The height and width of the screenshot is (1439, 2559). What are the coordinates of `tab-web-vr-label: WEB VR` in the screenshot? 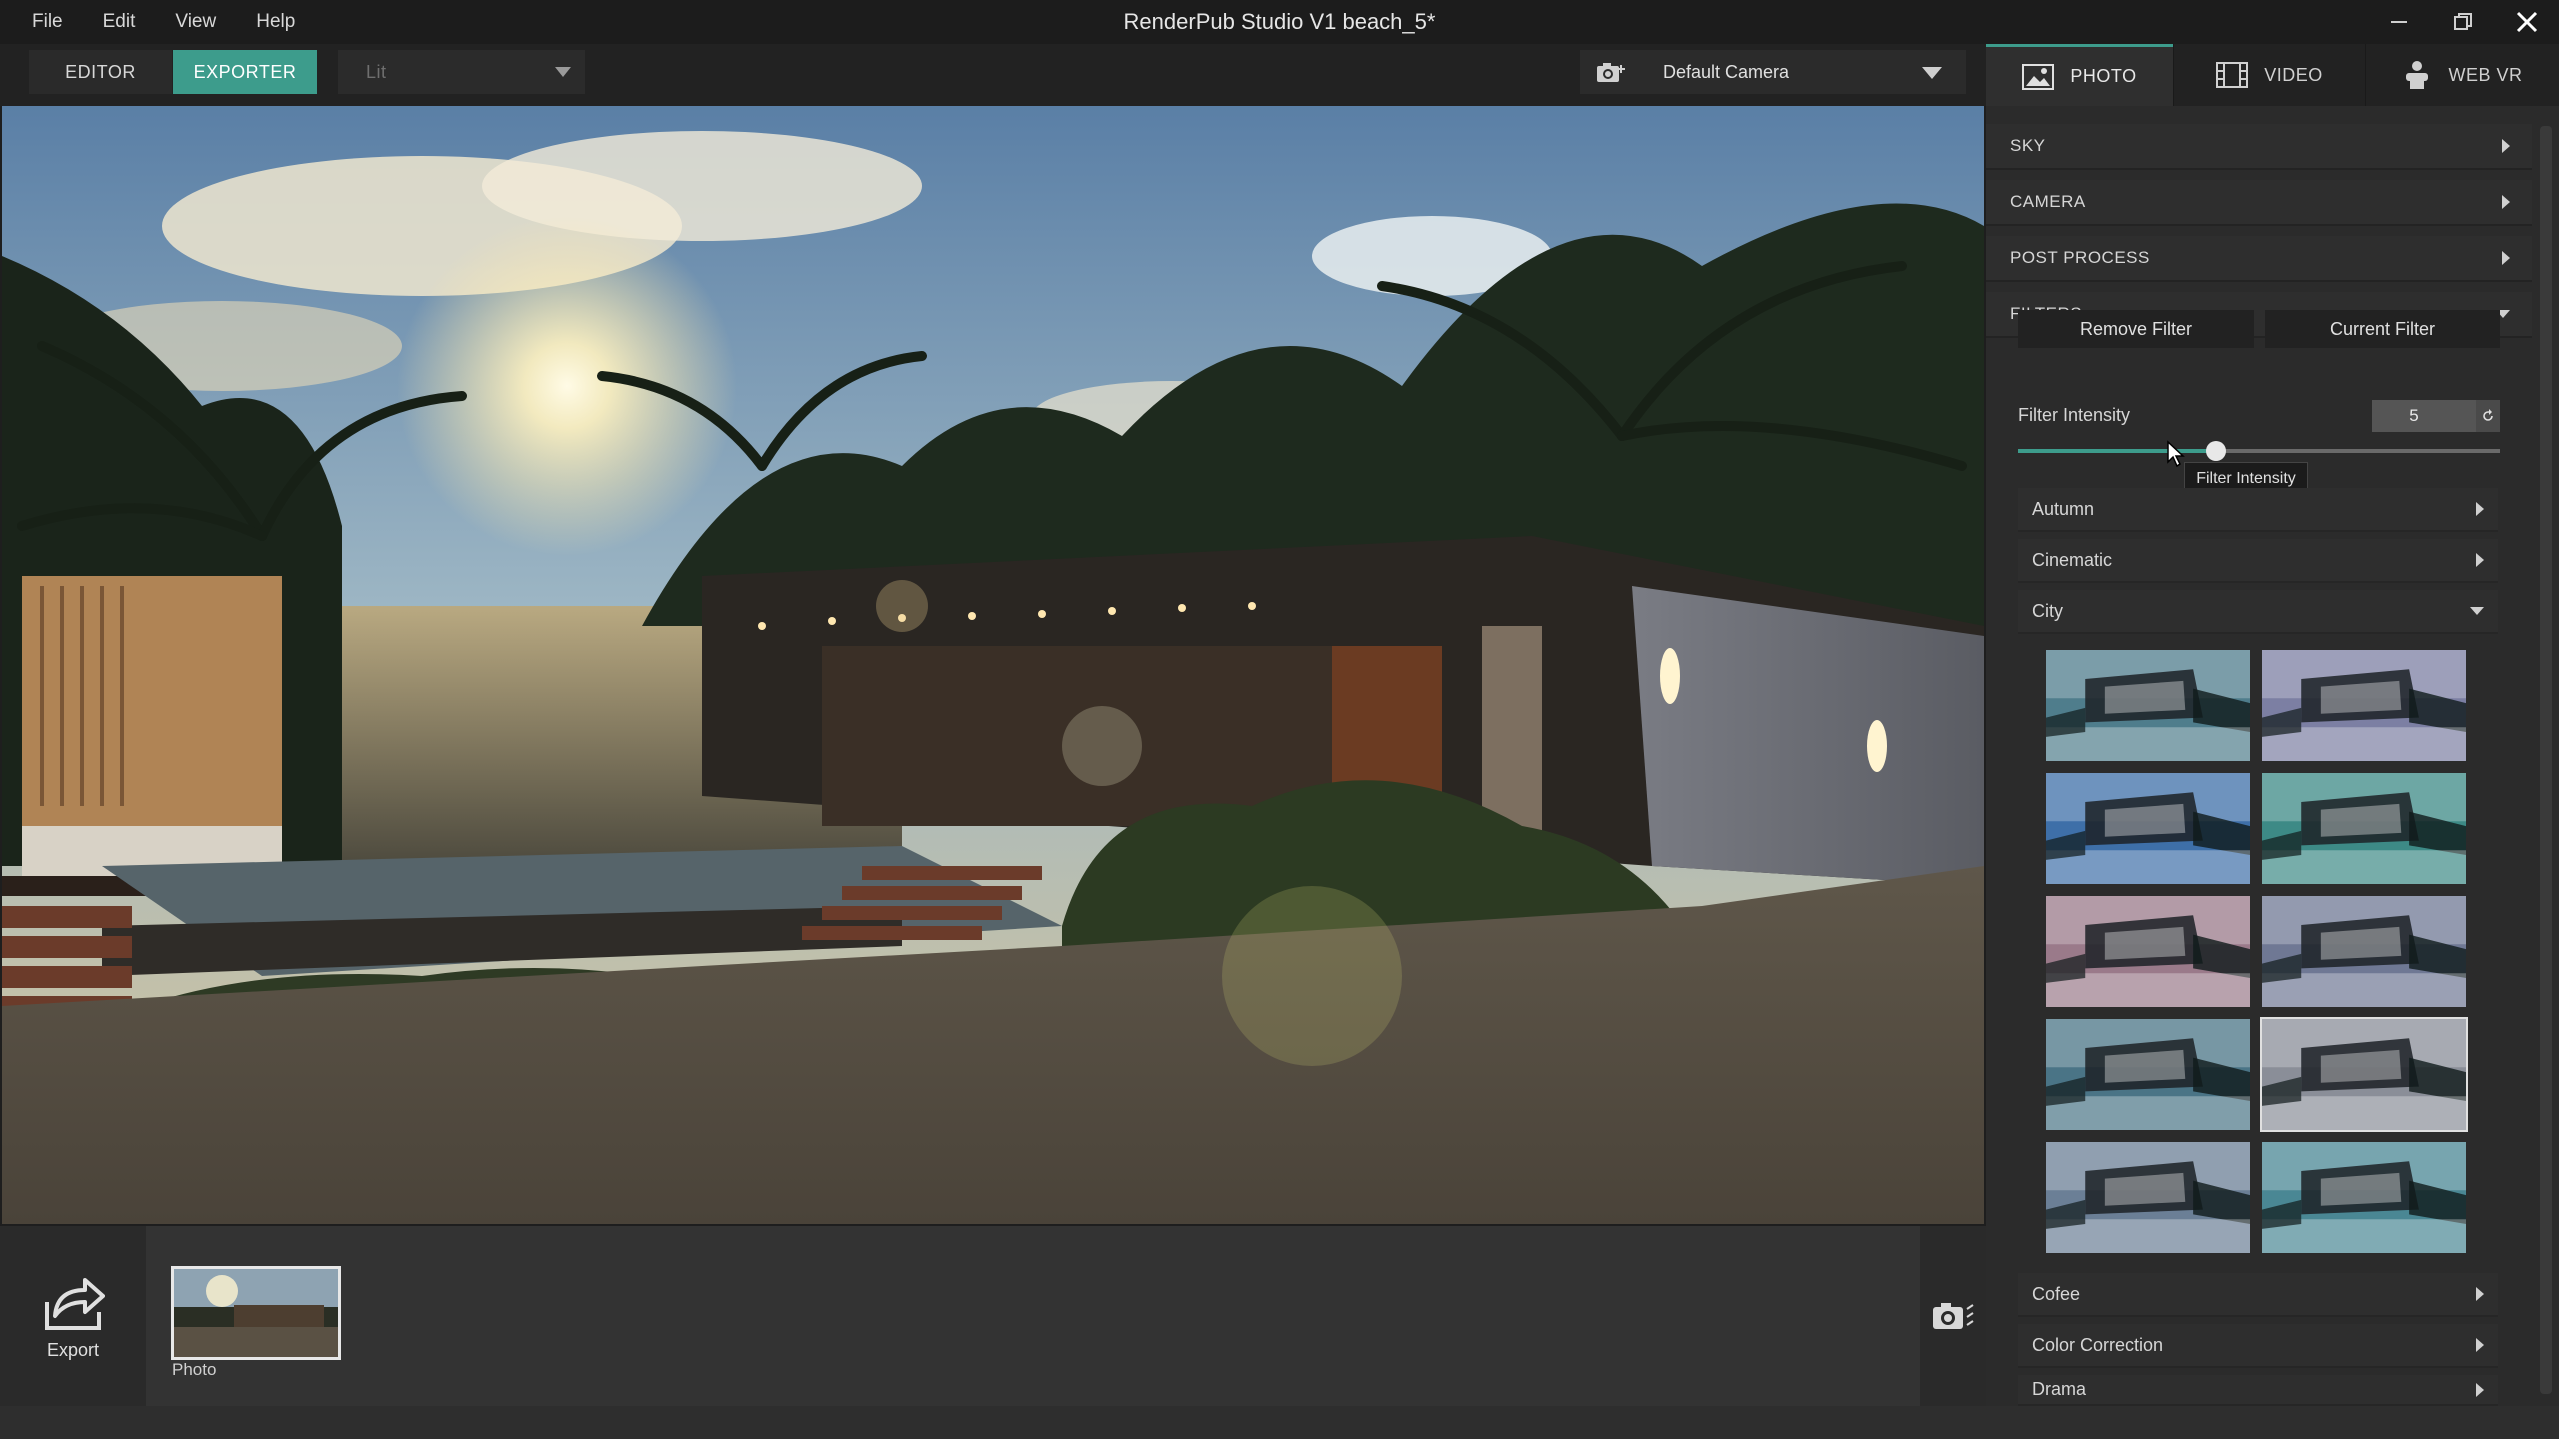 It's located at (2485, 74).